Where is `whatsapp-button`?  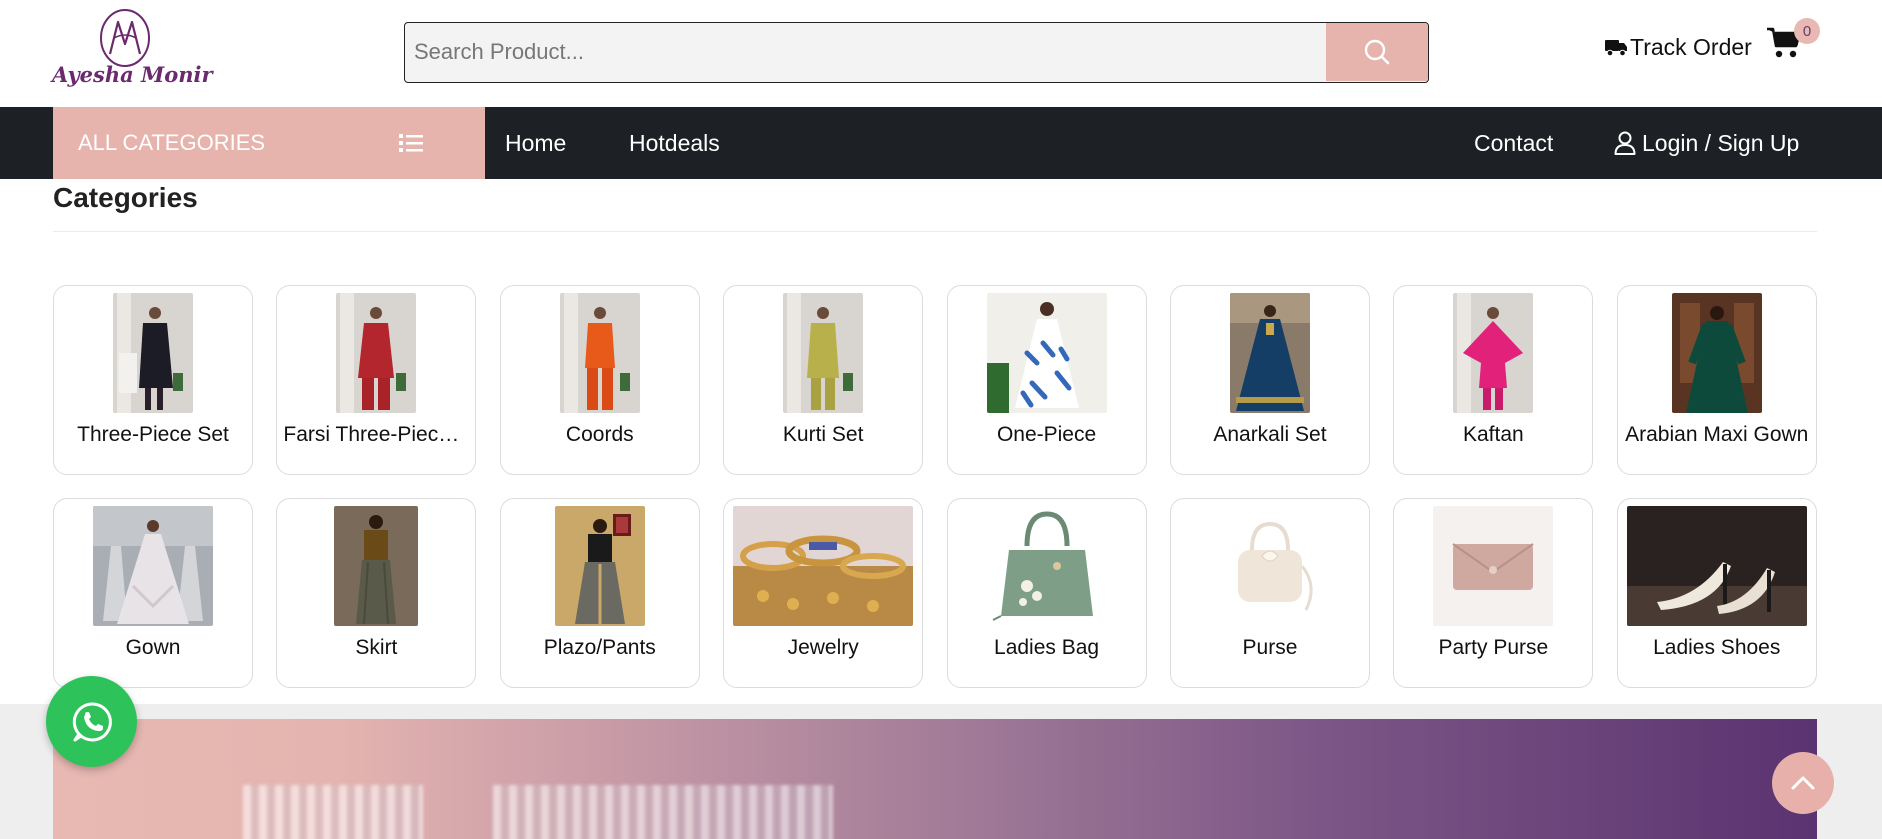 whatsapp-button is located at coordinates (91, 721).